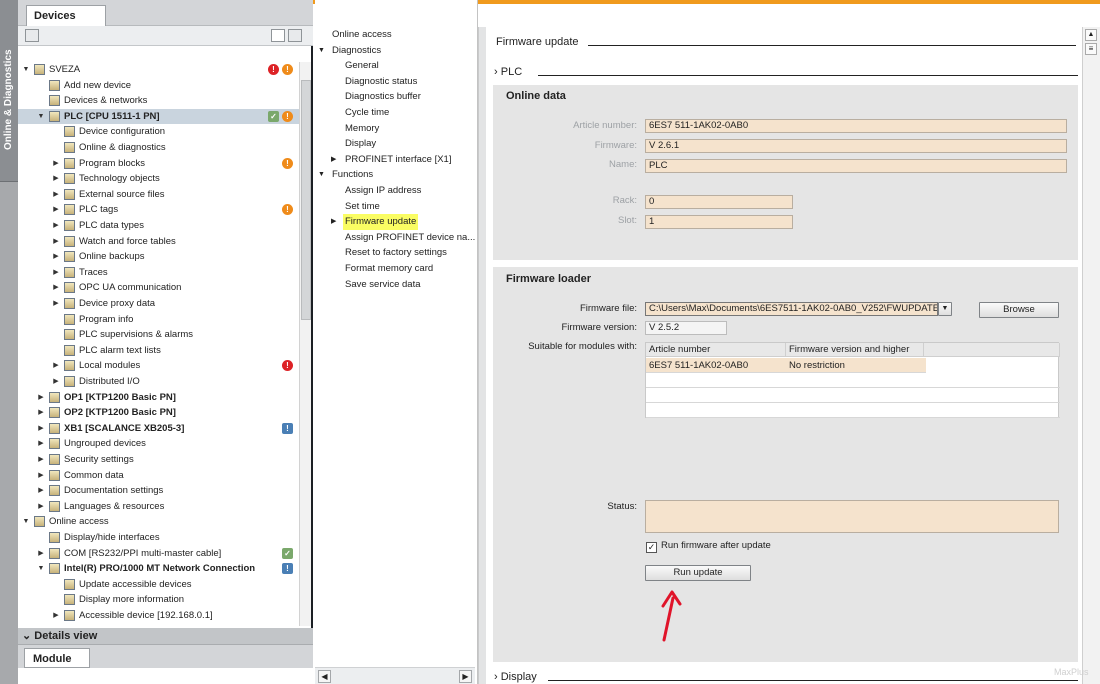  I want to click on nav-item: Diagnostic status, so click(381, 82).